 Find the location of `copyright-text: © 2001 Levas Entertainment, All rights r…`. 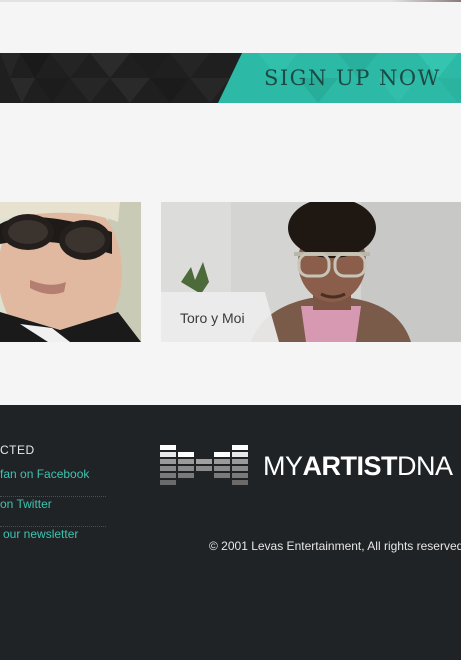

copyright-text: © 2001 Levas Entertainment, All rights r… is located at coordinates (335, 546).